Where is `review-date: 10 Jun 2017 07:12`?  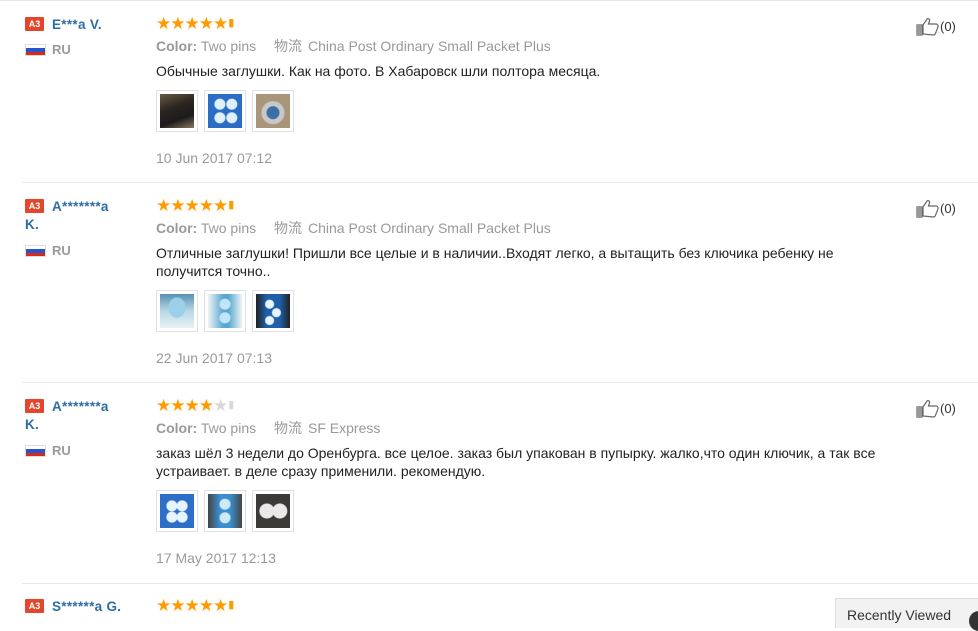 review-date: 10 Jun 2017 07:12 is located at coordinates (214, 158).